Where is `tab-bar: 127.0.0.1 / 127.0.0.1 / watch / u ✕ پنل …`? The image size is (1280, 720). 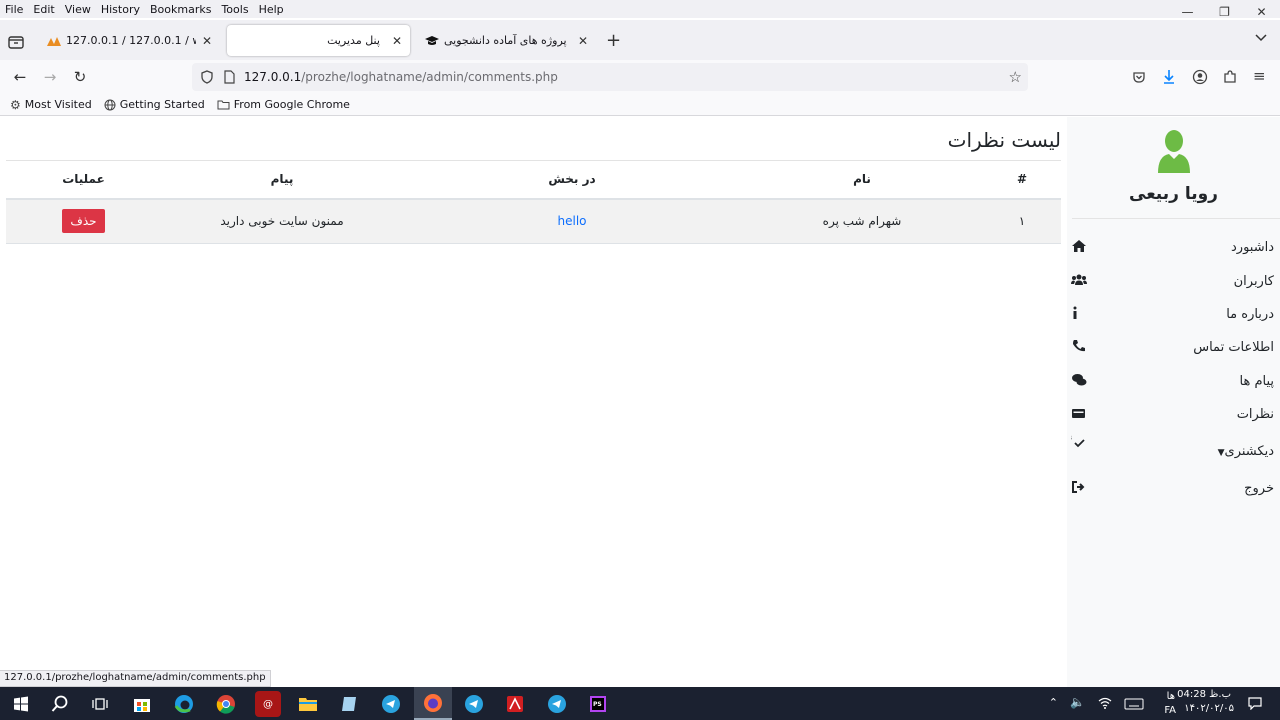
tab-bar: 127.0.0.1 / 127.0.0.1 / watch / u ✕ پنل … is located at coordinates (640, 40).